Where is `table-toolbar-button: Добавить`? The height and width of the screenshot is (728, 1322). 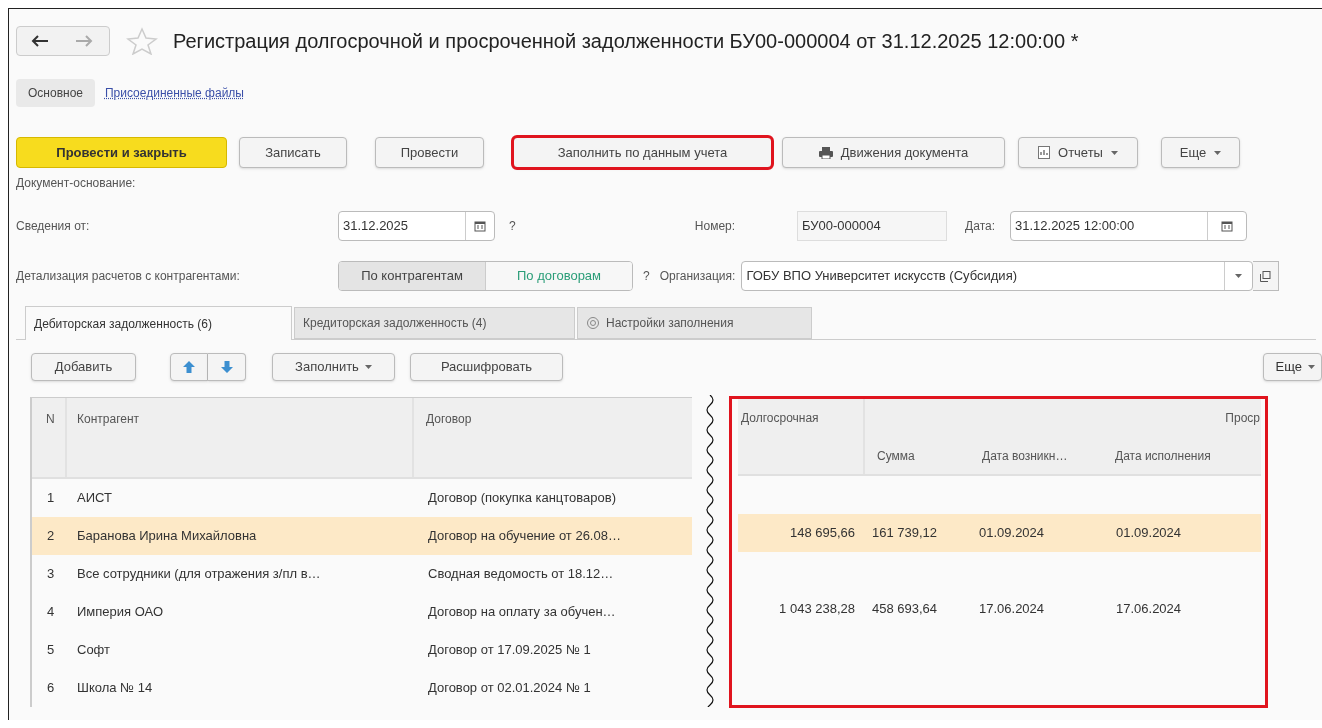 table-toolbar-button: Добавить is located at coordinates (83, 367).